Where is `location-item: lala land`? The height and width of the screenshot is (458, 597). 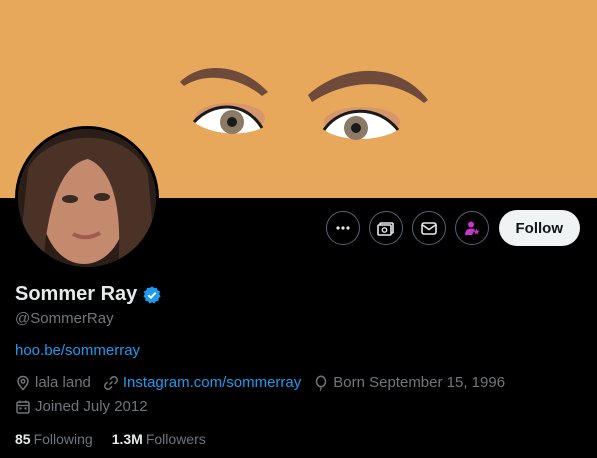
location-item: lala land is located at coordinates (53, 382).